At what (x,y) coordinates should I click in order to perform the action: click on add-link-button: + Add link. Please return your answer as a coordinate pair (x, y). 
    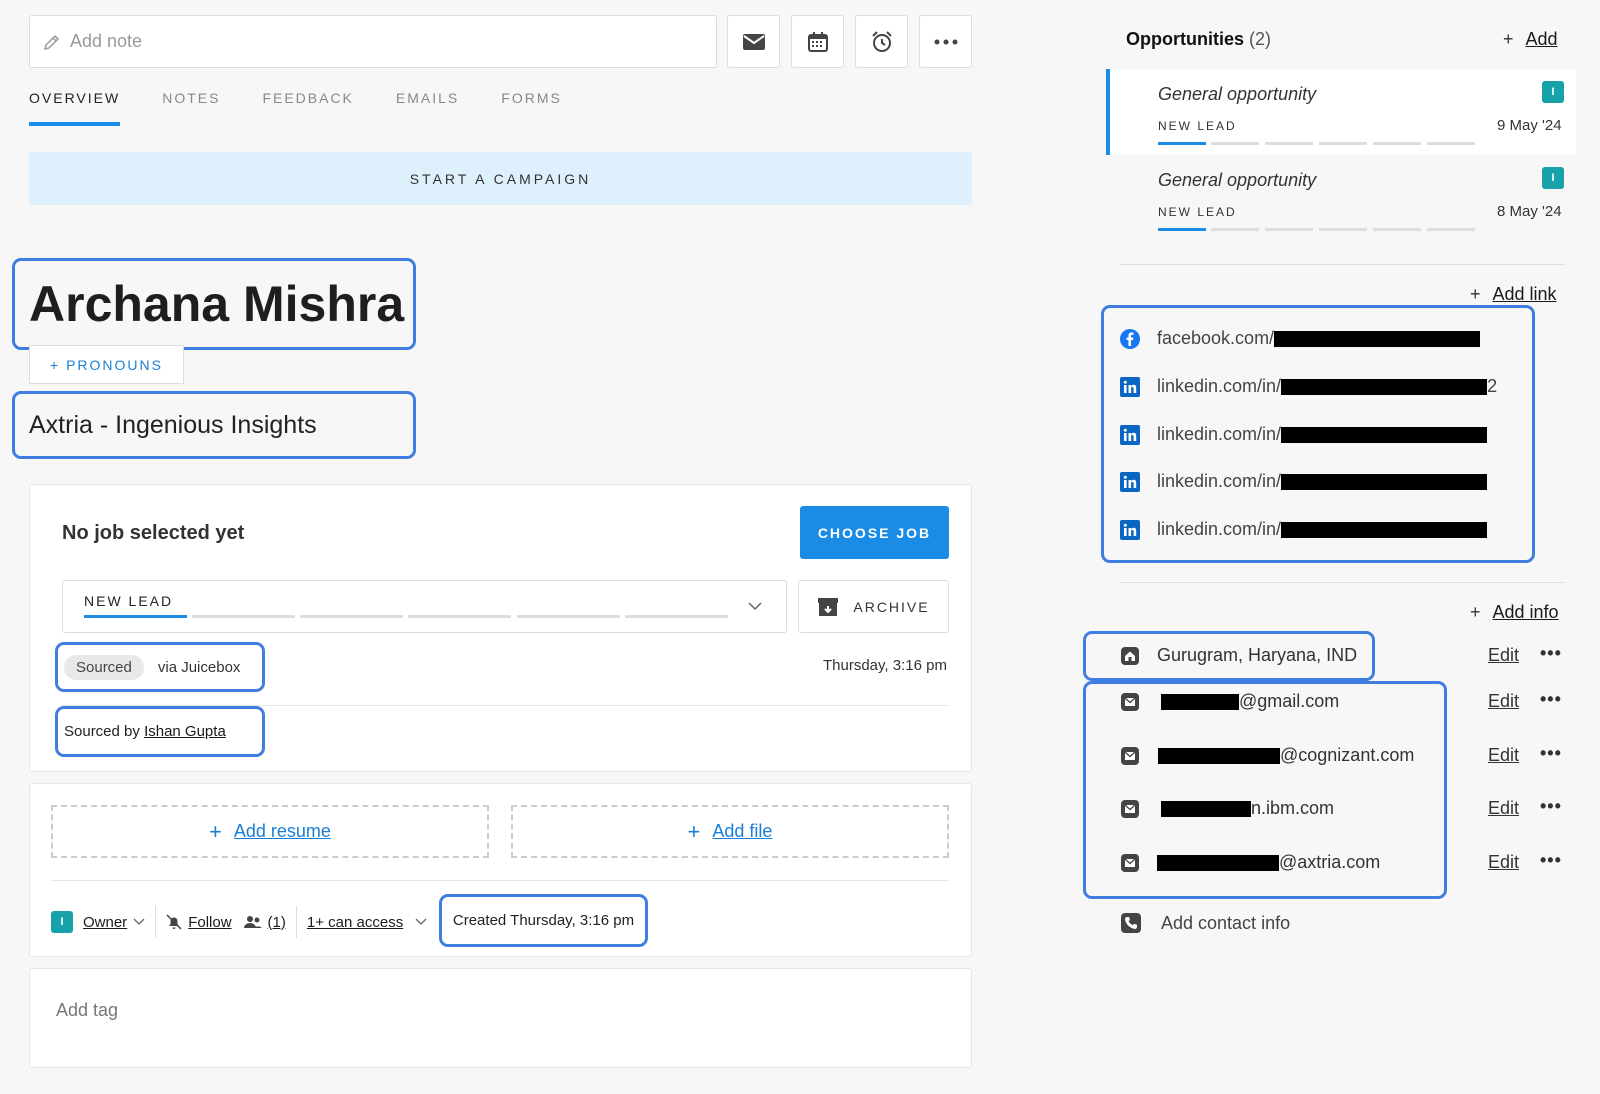
    Looking at the image, I should click on (1513, 294).